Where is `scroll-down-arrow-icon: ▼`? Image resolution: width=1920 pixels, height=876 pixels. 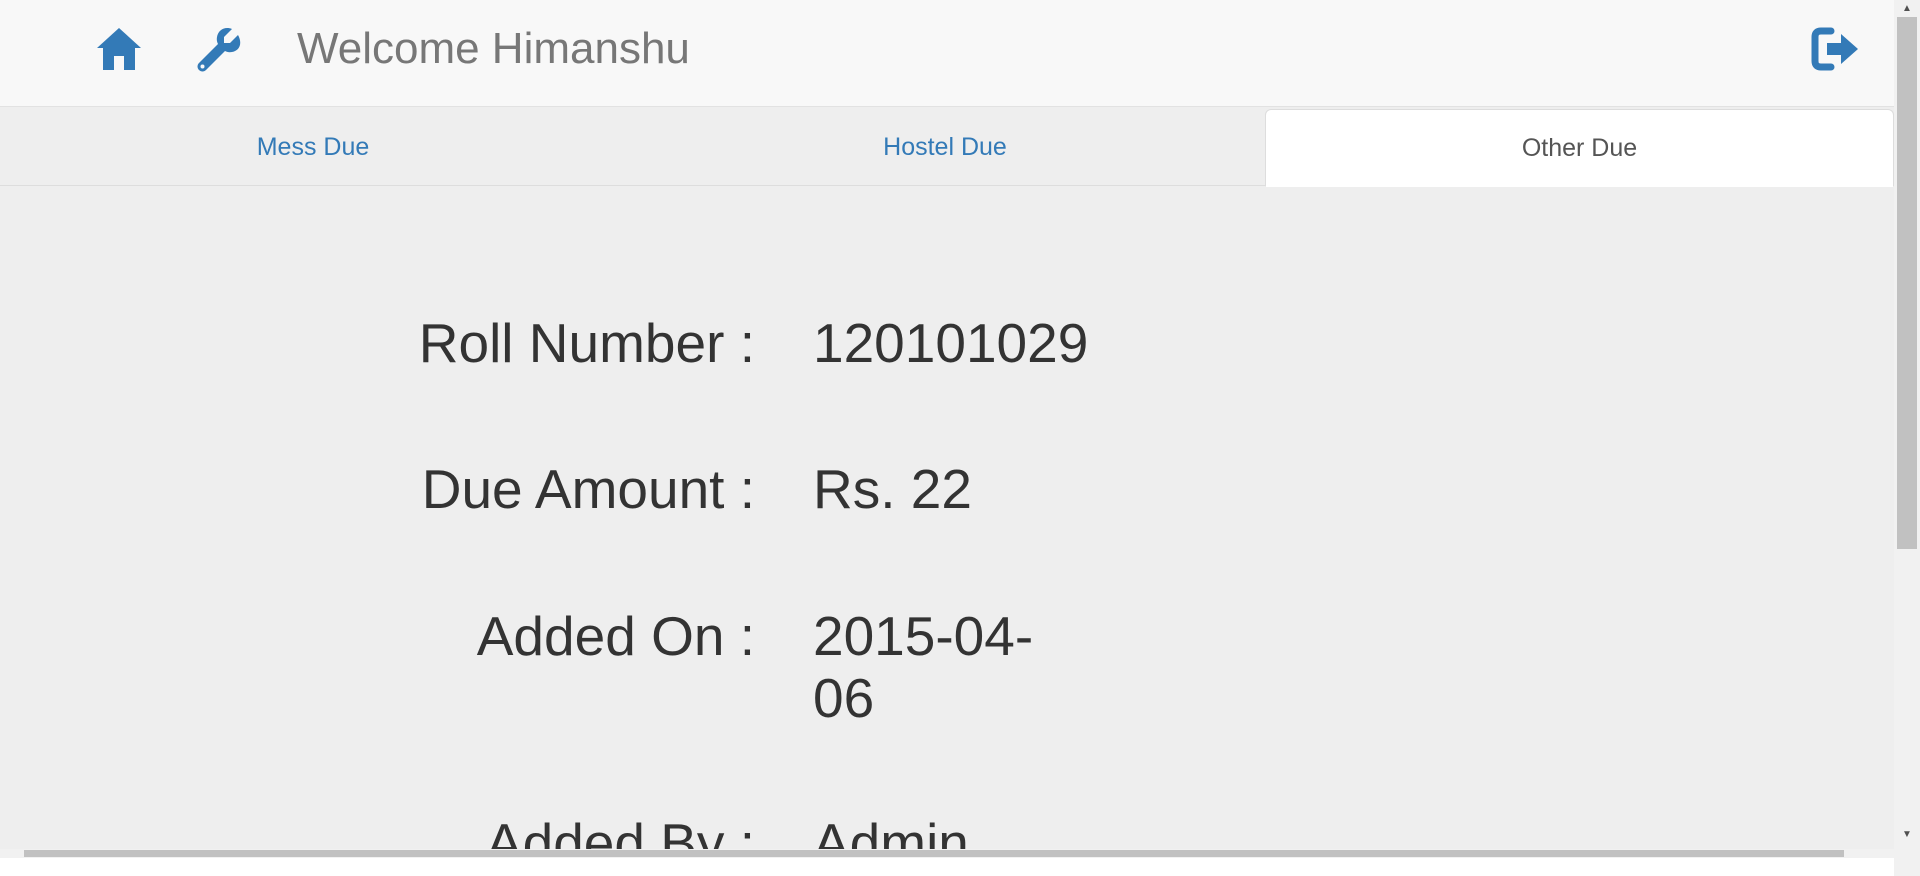 scroll-down-arrow-icon: ▼ is located at coordinates (1907, 834).